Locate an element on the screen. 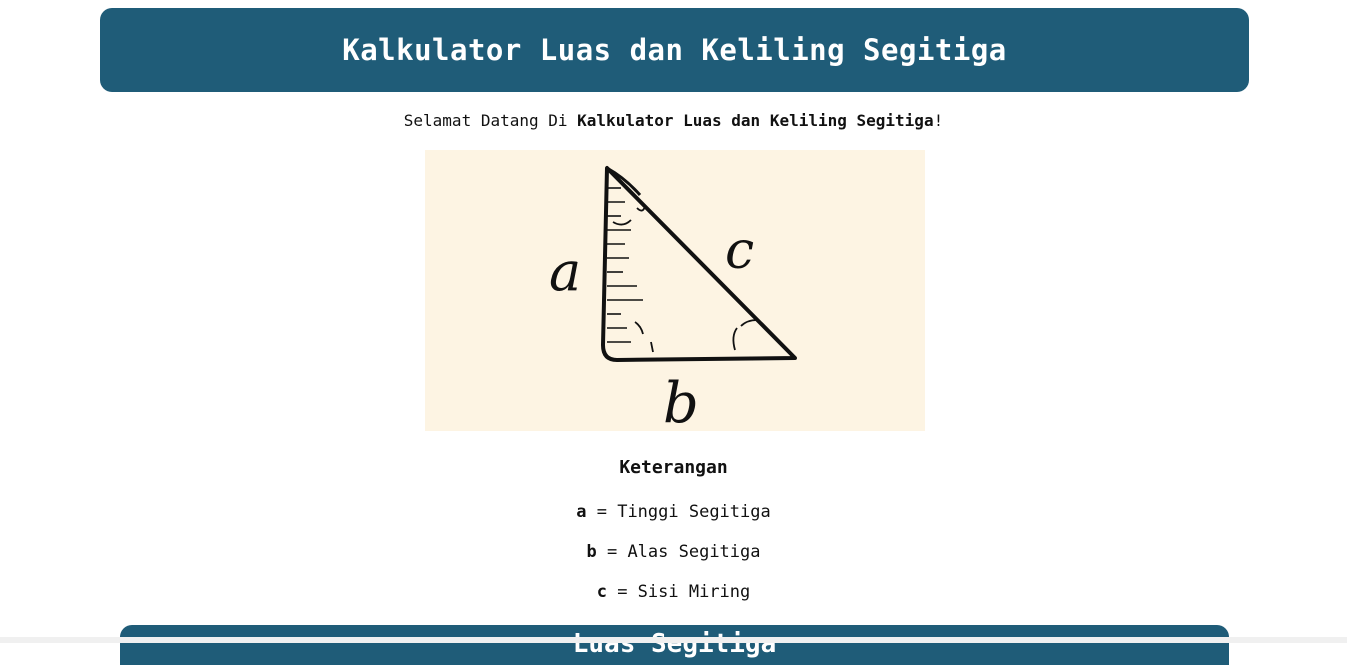  horizontal-scrollbar is located at coordinates (673, 640).